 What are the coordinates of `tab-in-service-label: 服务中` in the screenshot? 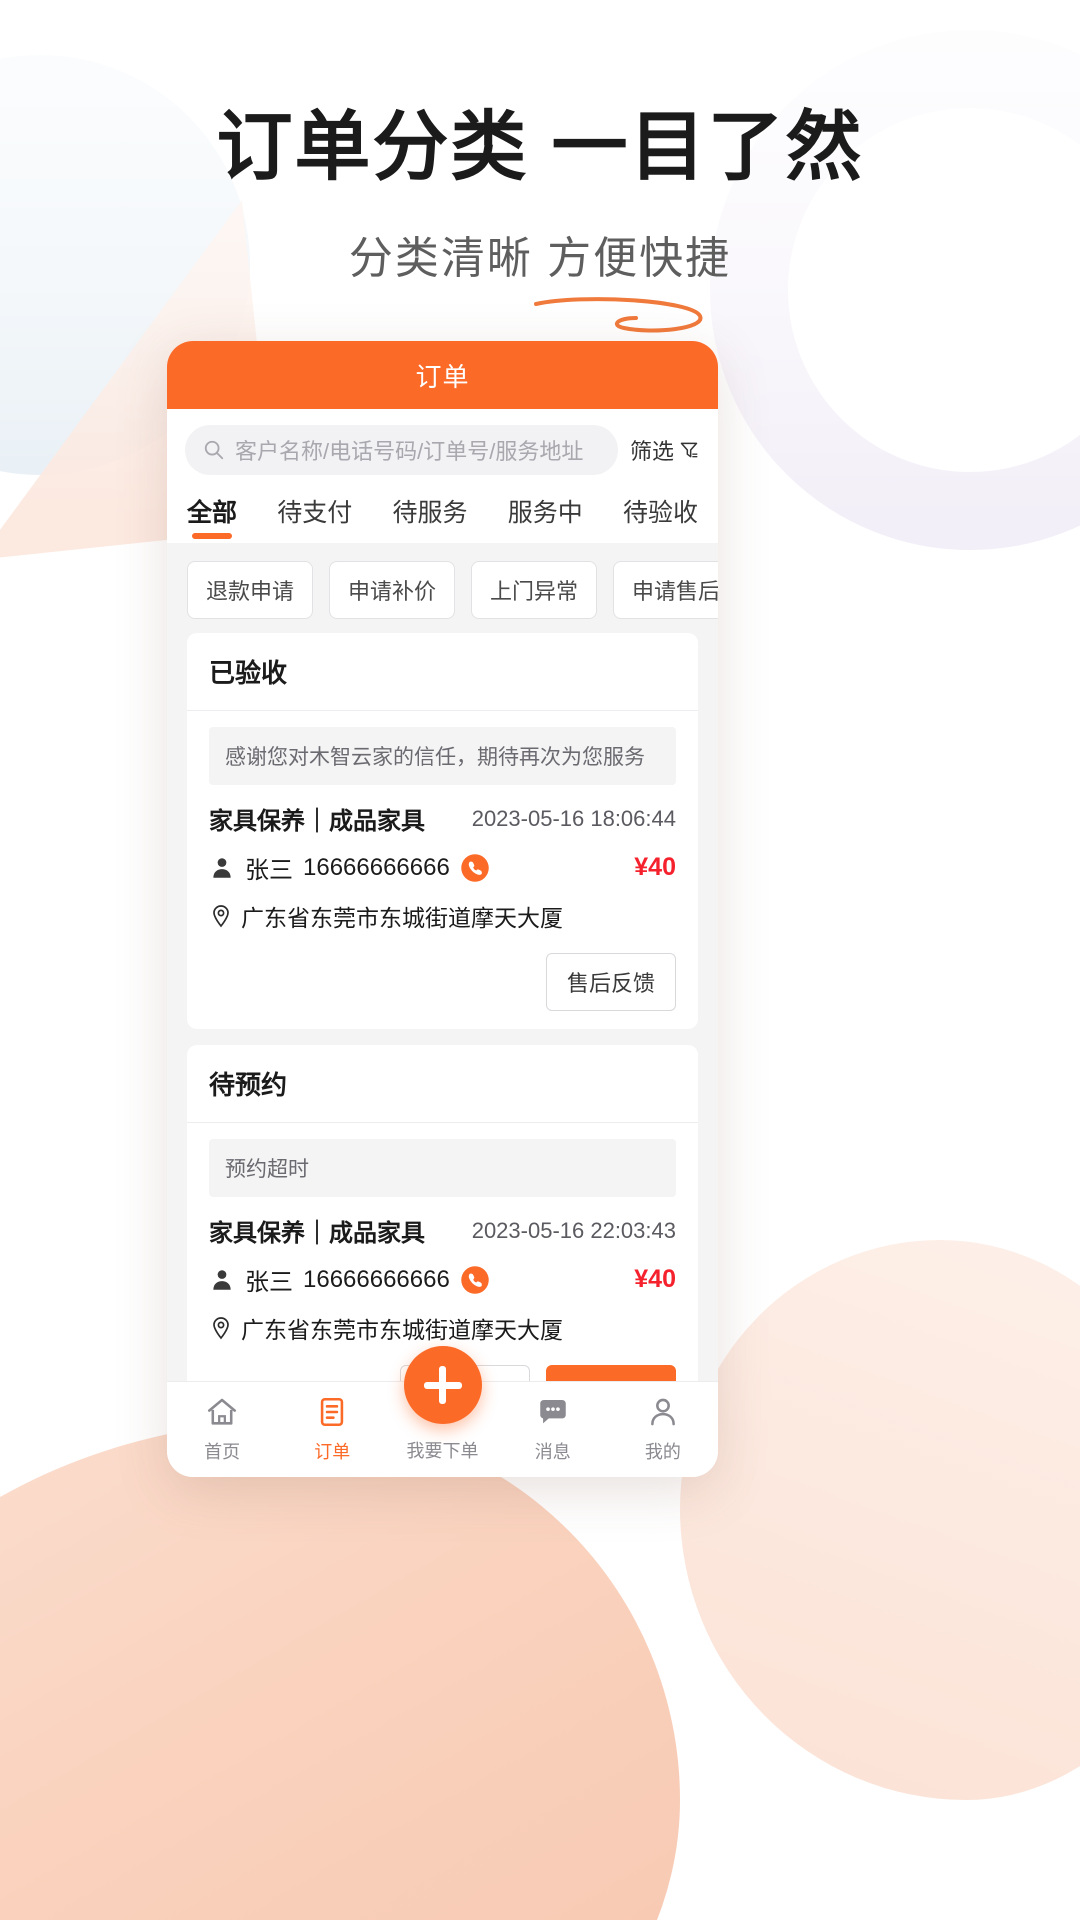 It's located at (545, 513).